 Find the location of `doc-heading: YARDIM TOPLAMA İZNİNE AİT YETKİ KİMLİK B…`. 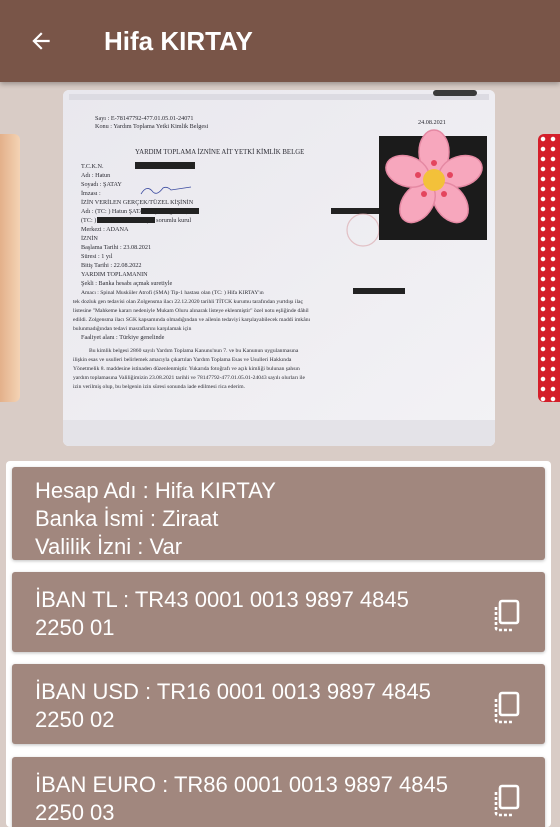

doc-heading: YARDIM TOPLAMA İZNİNE AİT YETKİ KİMLİK B… is located at coordinates (219, 152).